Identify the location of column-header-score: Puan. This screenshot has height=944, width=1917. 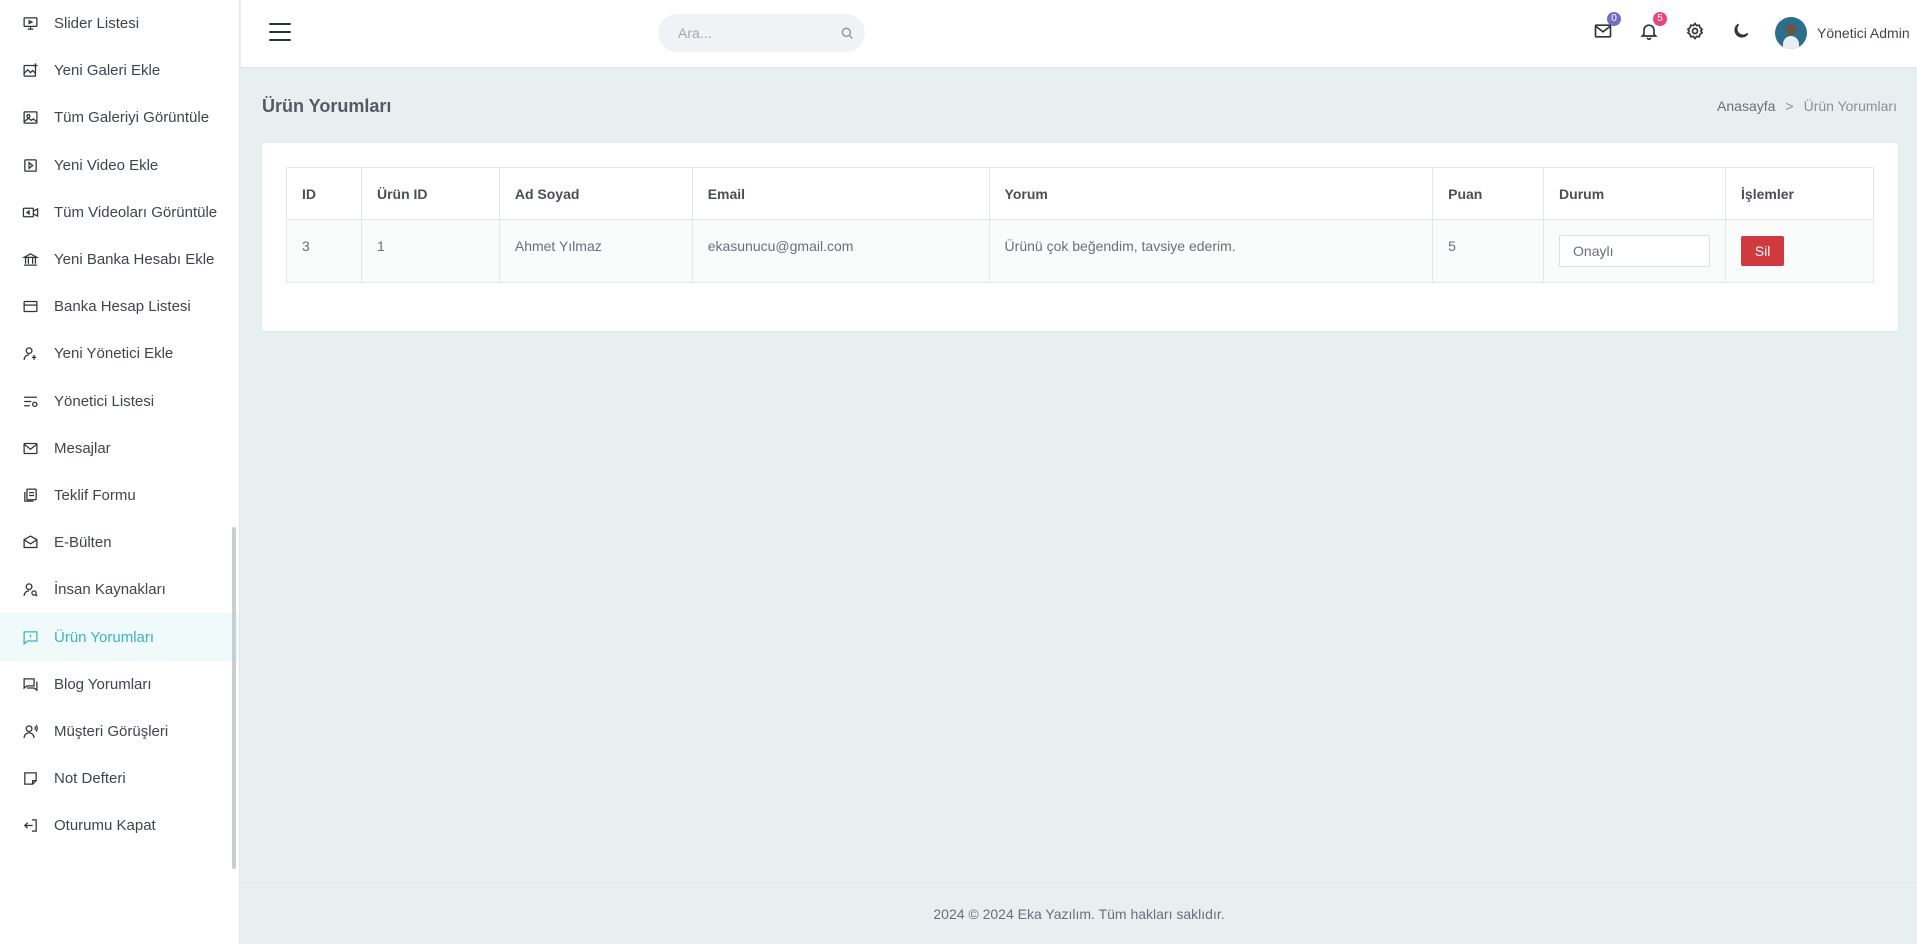
(1488, 193).